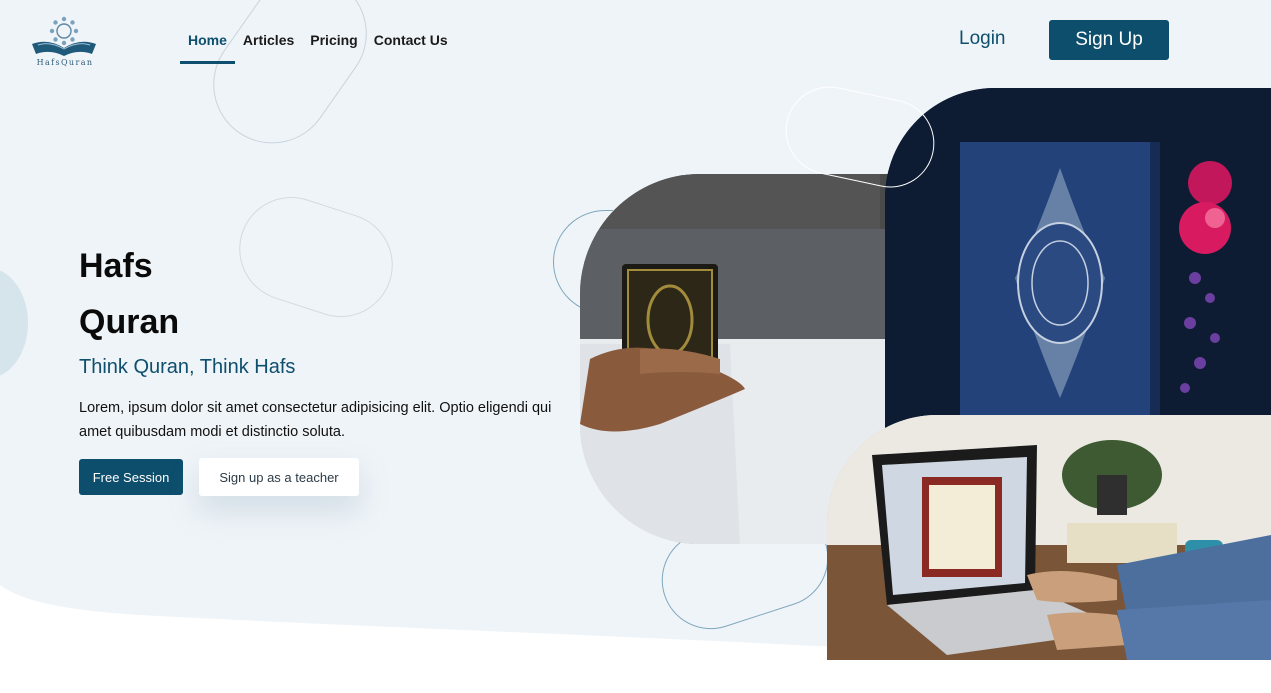  I want to click on signup-button: Sign Up, so click(1109, 40).